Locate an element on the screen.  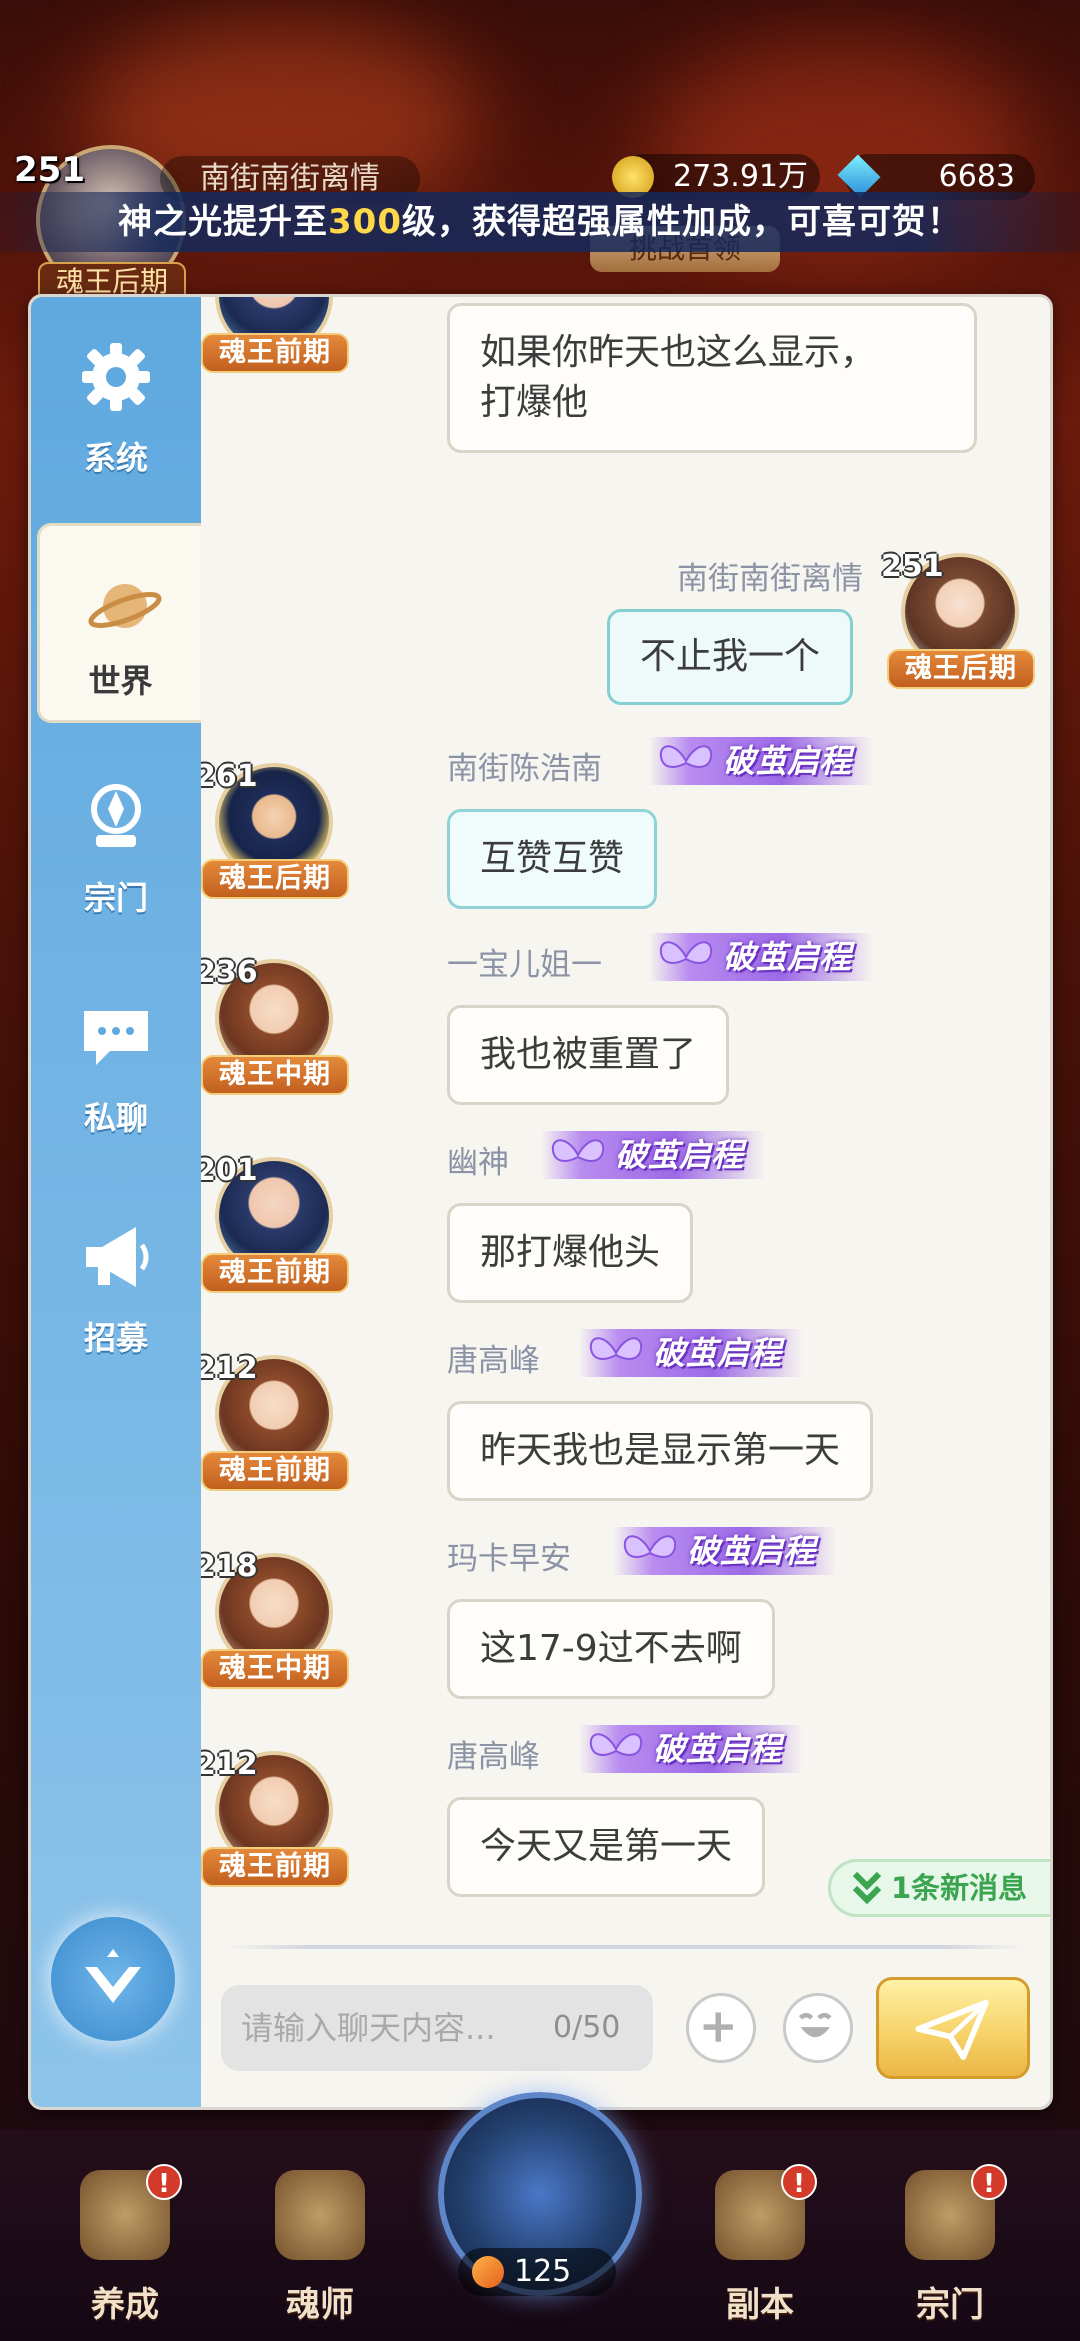
broadcast-highlight: 300 is located at coordinates (365, 222).